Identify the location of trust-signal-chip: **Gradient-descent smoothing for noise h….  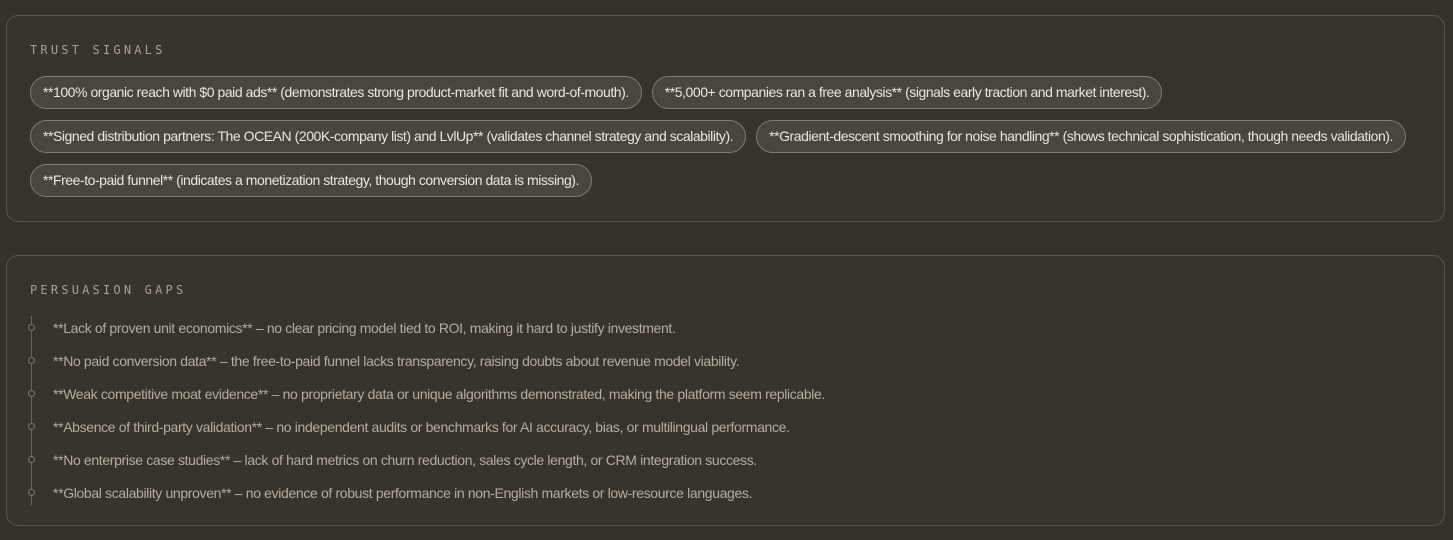
(1081, 136).